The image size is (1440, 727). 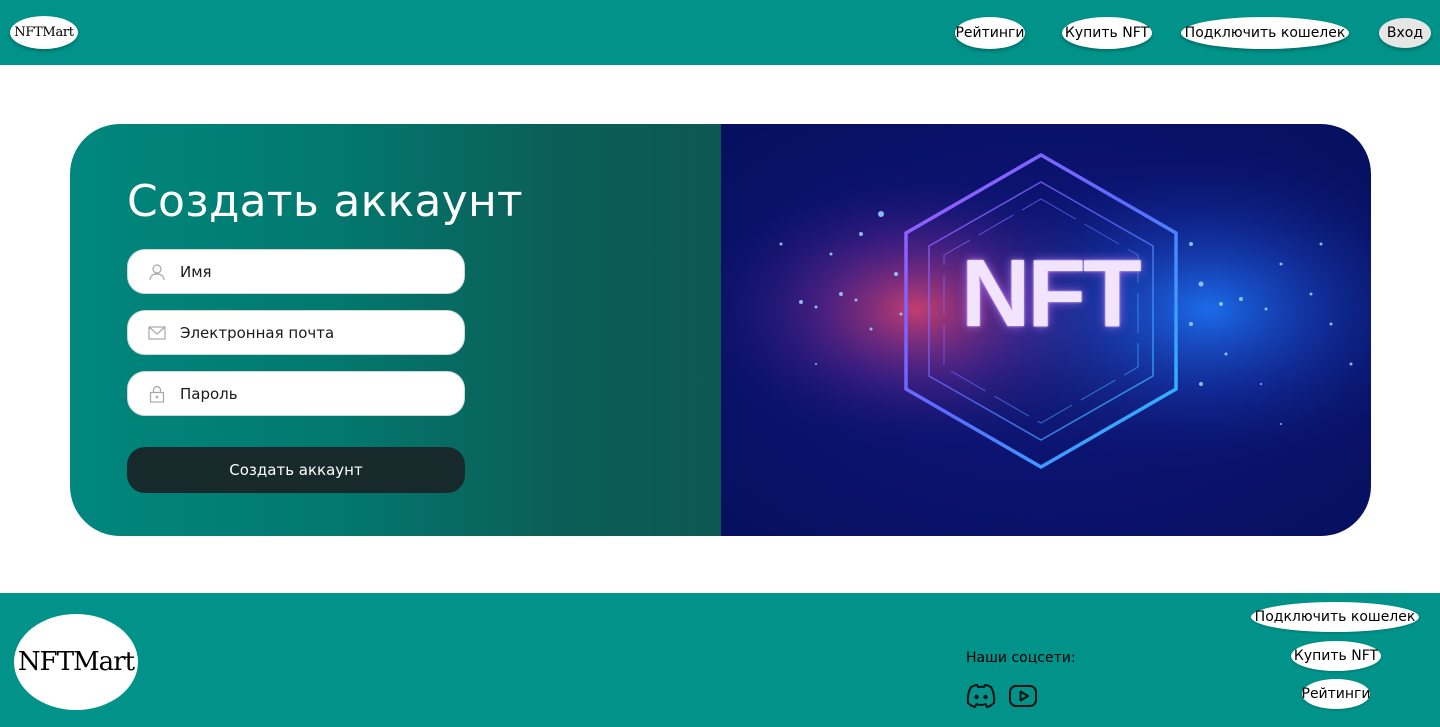 What do you see at coordinates (1024, 696) in the screenshot?
I see `youtube-icon` at bounding box center [1024, 696].